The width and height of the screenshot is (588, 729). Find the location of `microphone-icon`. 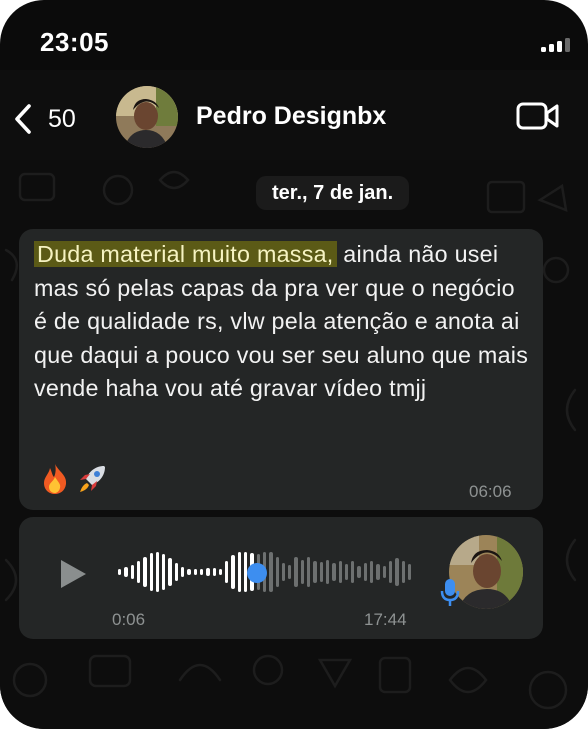

microphone-icon is located at coordinates (450, 592).